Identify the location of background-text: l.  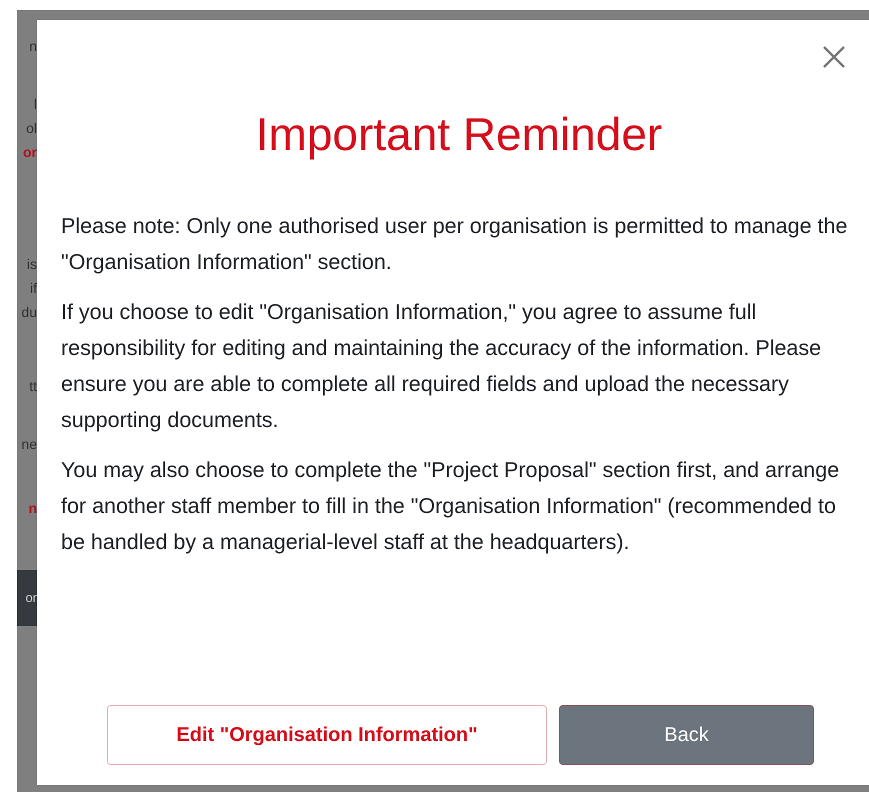
(35, 104).